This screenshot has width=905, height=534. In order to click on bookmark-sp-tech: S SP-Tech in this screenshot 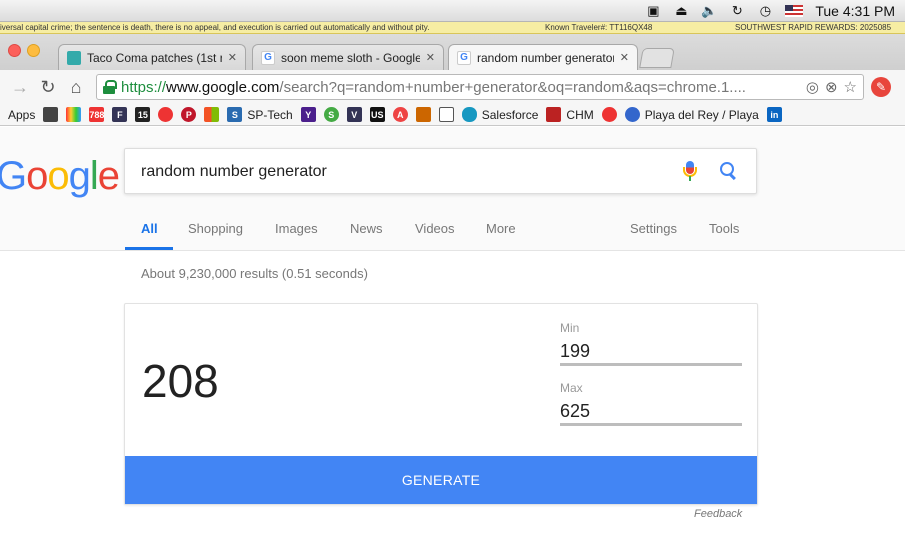, I will do `click(260, 114)`.